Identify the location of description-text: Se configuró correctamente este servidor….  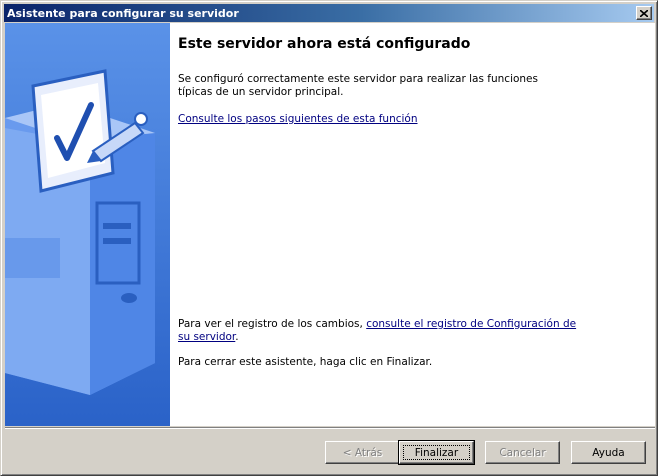
(358, 85).